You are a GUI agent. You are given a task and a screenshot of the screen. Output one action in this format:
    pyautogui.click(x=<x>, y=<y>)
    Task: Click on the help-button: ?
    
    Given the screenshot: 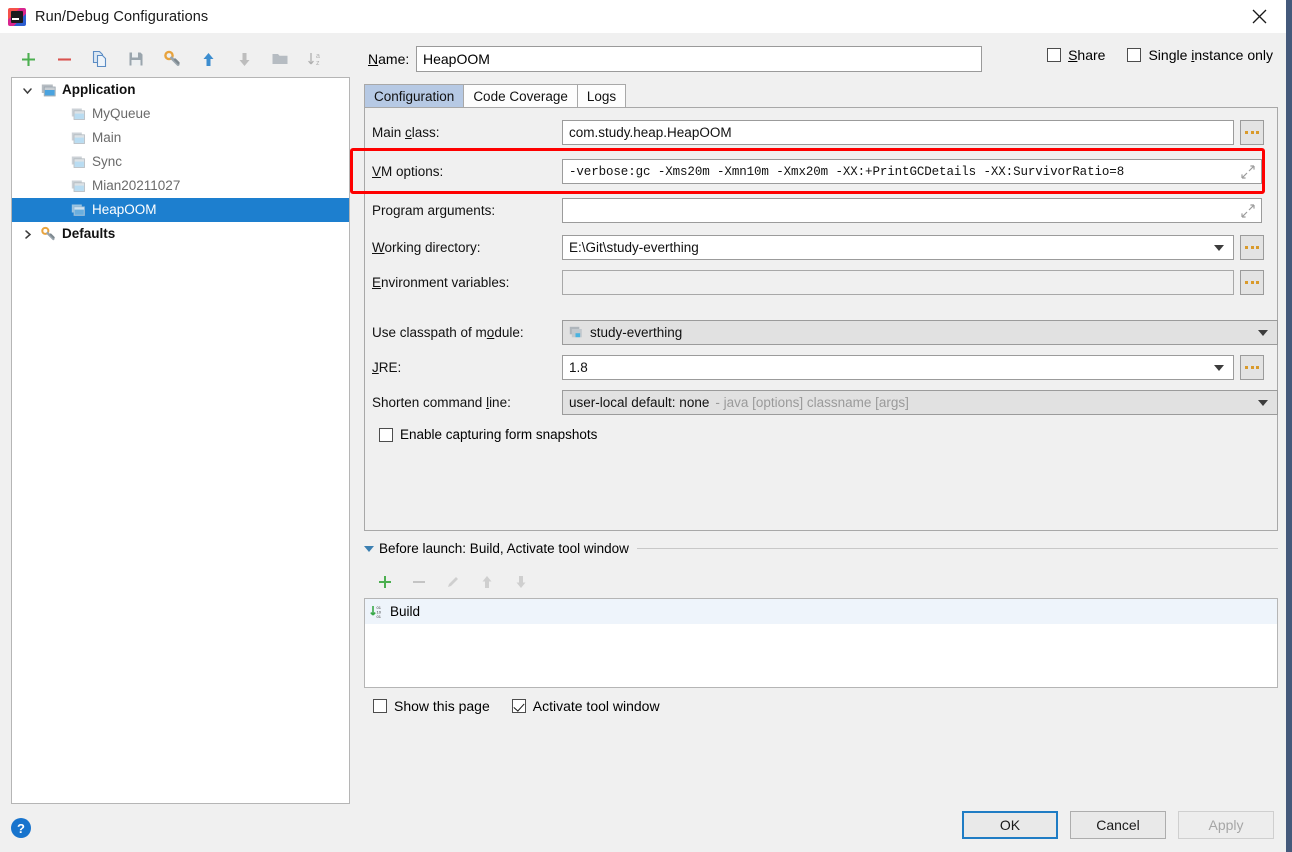 What is the action you would take?
    pyautogui.click(x=21, y=828)
    